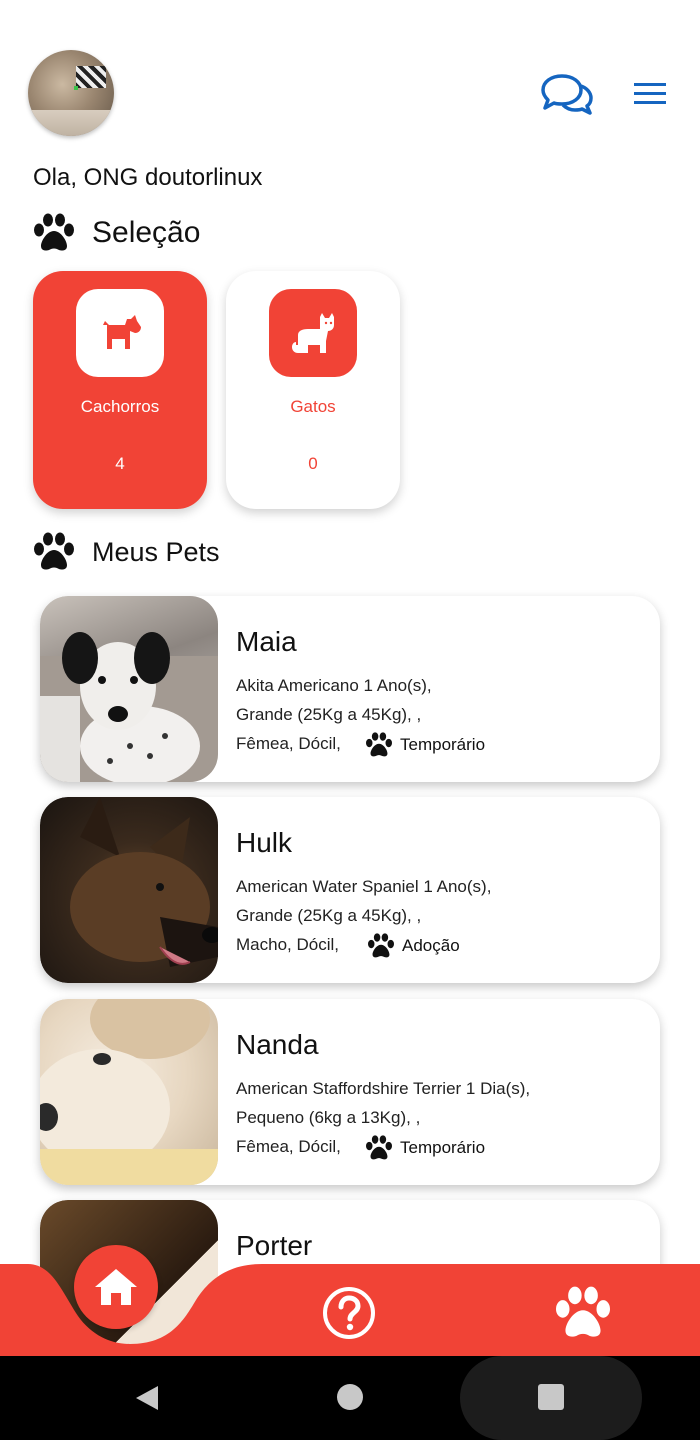 The height and width of the screenshot is (1440, 700). I want to click on pet-sex-temper: Macho, Dócil,, so click(287, 944).